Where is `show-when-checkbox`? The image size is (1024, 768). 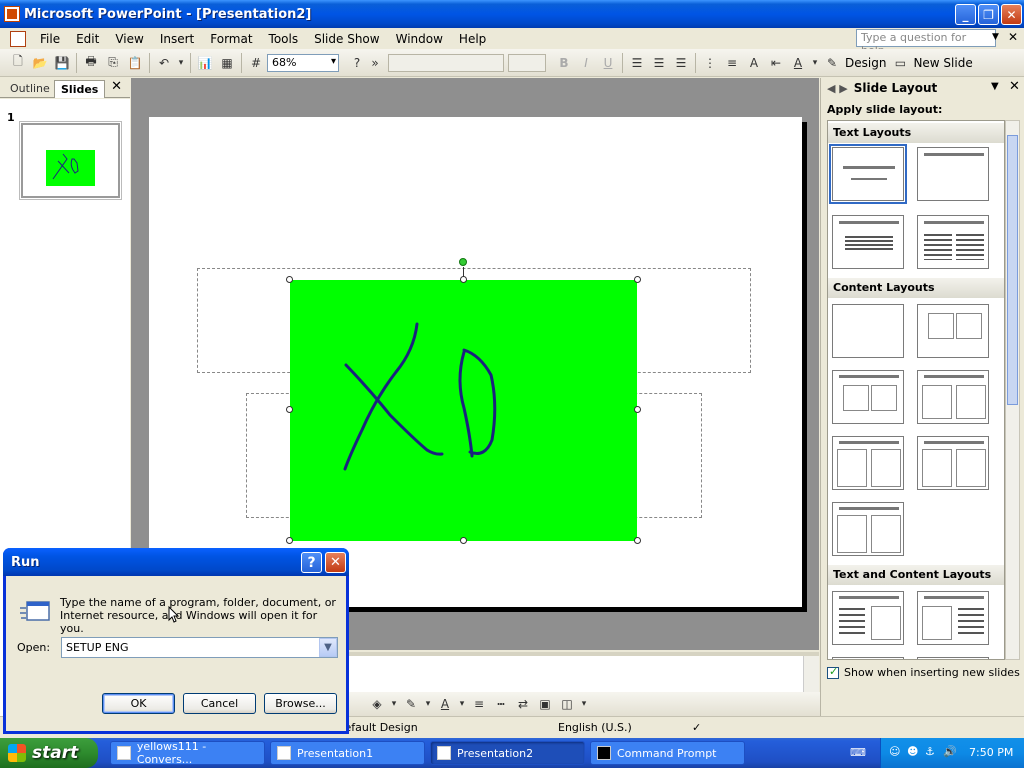 show-when-checkbox is located at coordinates (833, 672).